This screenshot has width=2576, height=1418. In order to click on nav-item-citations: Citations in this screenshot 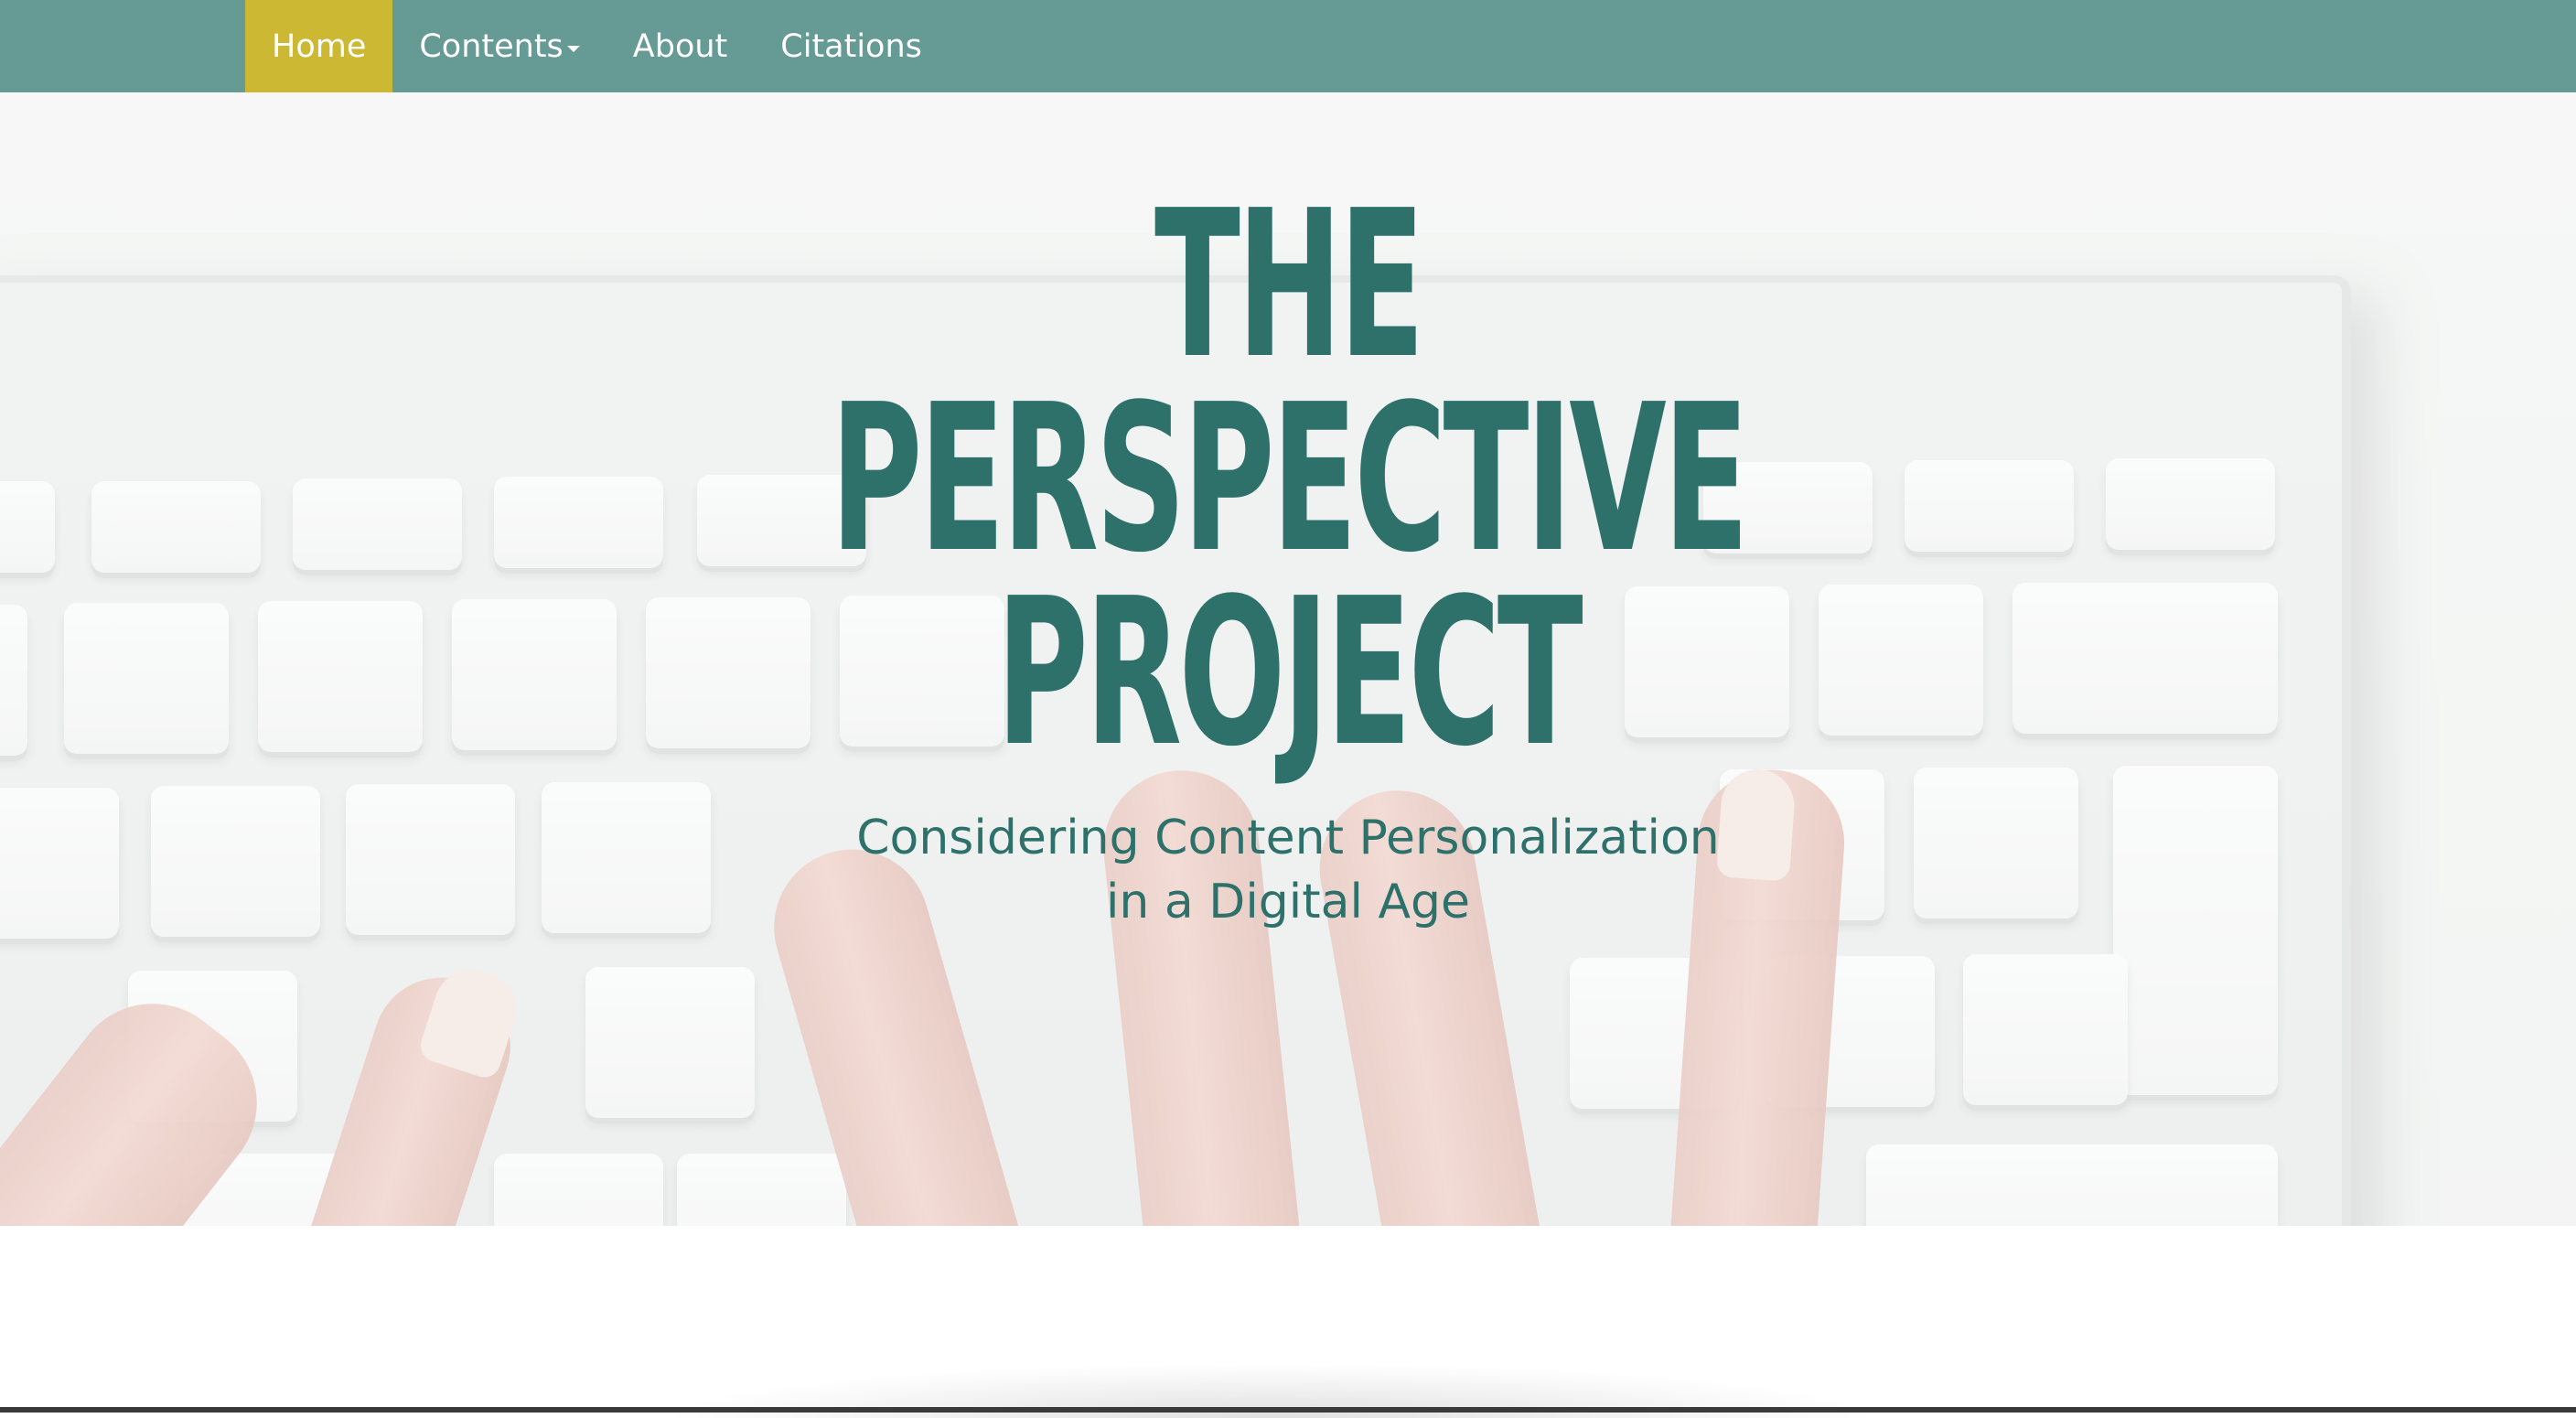, I will do `click(852, 46)`.